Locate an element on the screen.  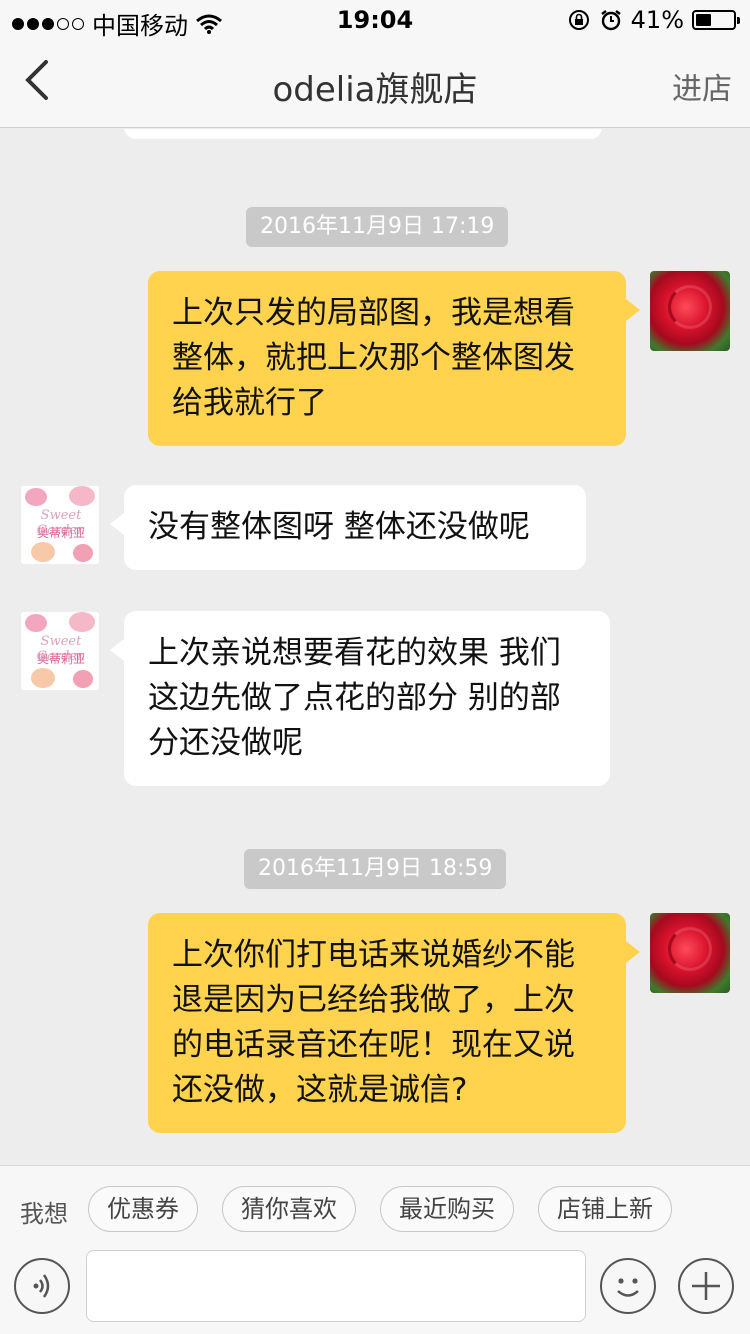
emoji-icon is located at coordinates (628, 1287).